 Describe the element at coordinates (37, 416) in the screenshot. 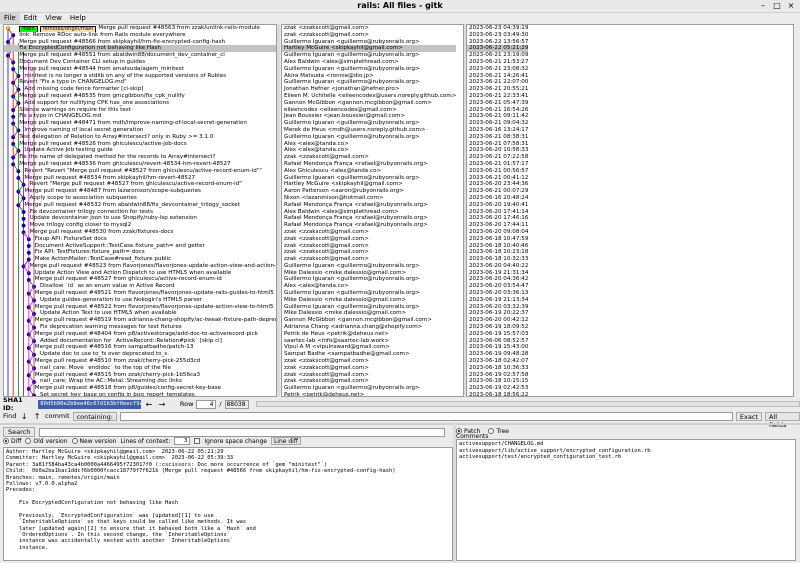

I see `find-up-arrow-icon: ↑` at that location.